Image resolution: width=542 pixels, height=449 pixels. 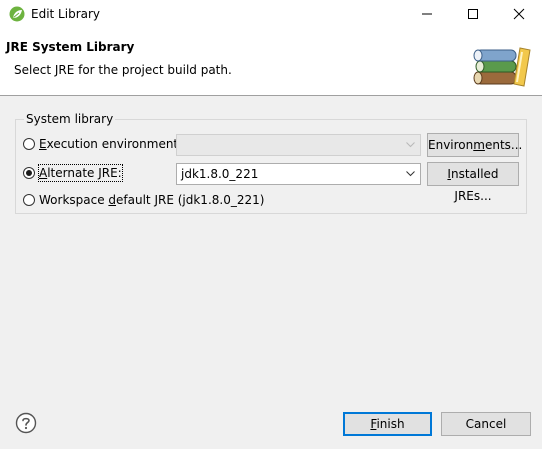 I want to click on maximize-button, so click(x=473, y=14).